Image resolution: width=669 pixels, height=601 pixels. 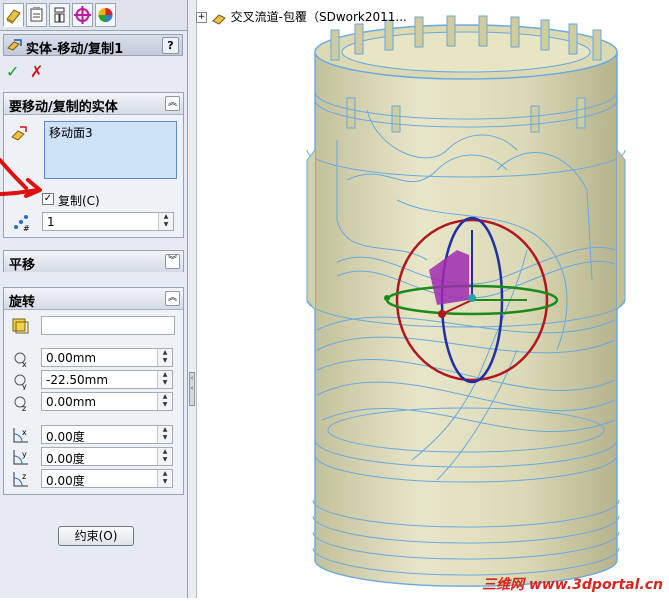 What do you see at coordinates (21, 178) in the screenshot?
I see `annotation-arrow-icon` at bounding box center [21, 178].